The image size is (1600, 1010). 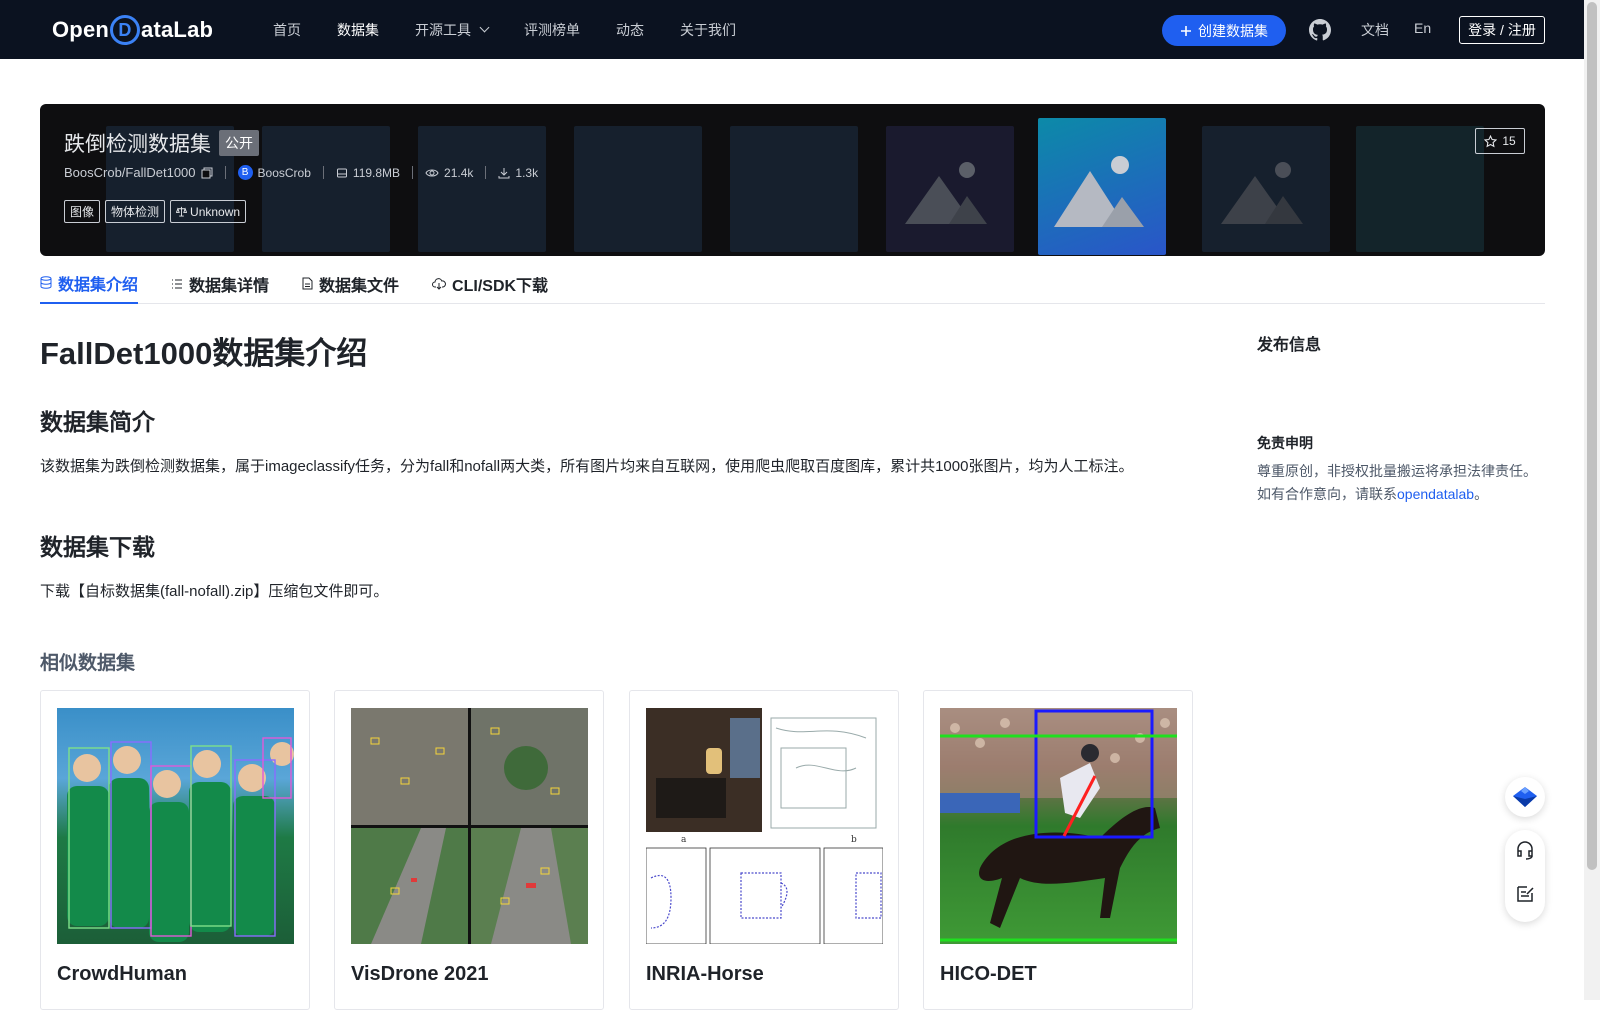 What do you see at coordinates (1285, 443) in the screenshot?
I see `disclaimer-title: 免责申明` at bounding box center [1285, 443].